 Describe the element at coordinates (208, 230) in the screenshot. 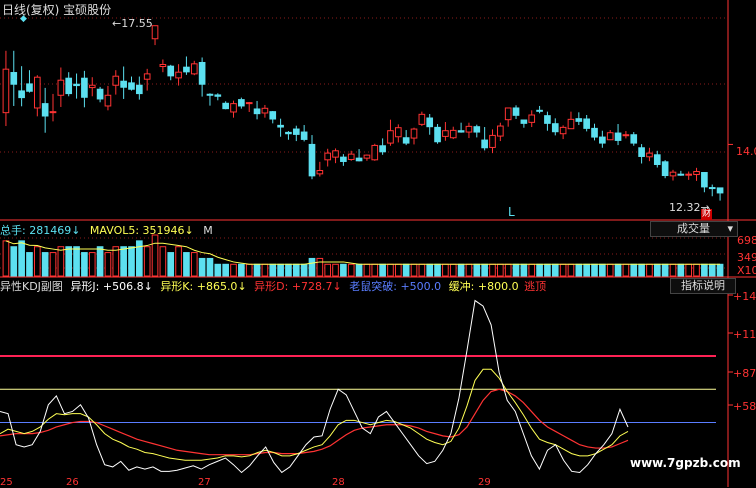

I see `volume-m: M` at that location.